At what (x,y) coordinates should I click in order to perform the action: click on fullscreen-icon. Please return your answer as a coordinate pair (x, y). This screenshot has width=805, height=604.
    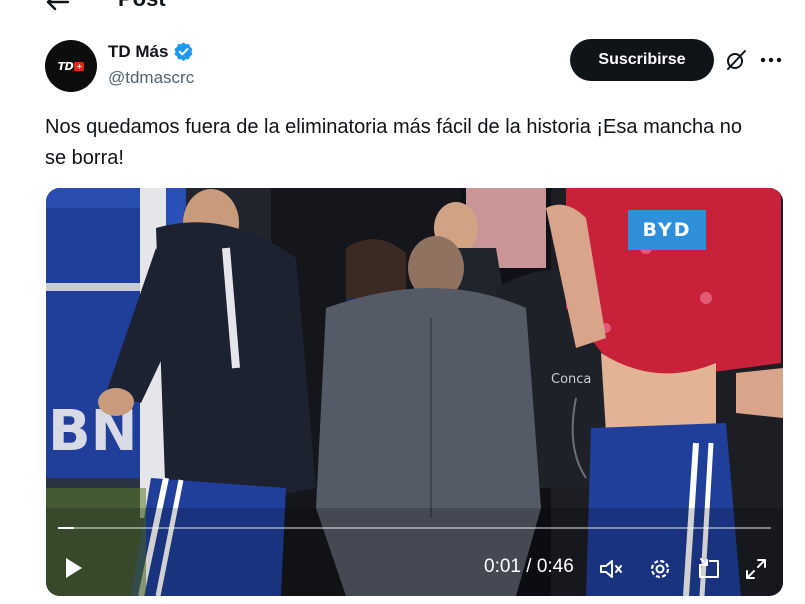
    Looking at the image, I should click on (756, 569).